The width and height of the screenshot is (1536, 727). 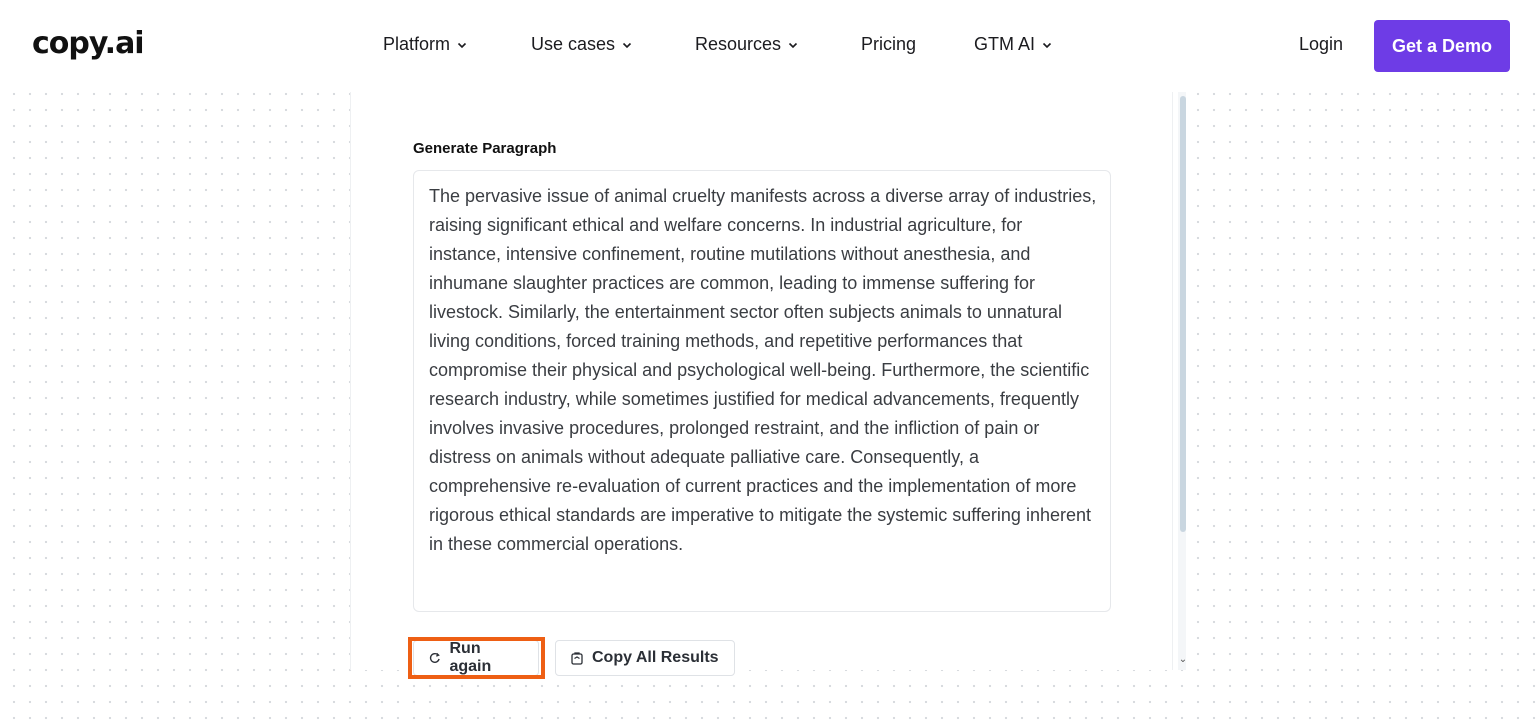 What do you see at coordinates (577, 658) in the screenshot?
I see `clipboard-icon` at bounding box center [577, 658].